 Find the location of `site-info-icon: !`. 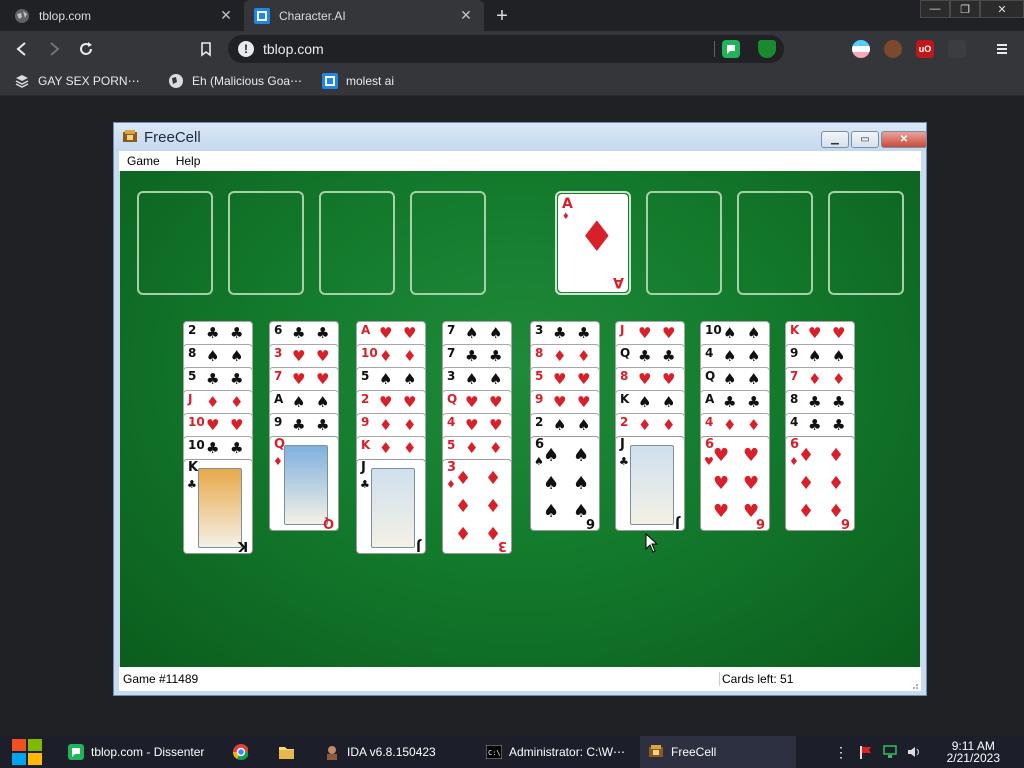

site-info-icon: ! is located at coordinates (246, 49).